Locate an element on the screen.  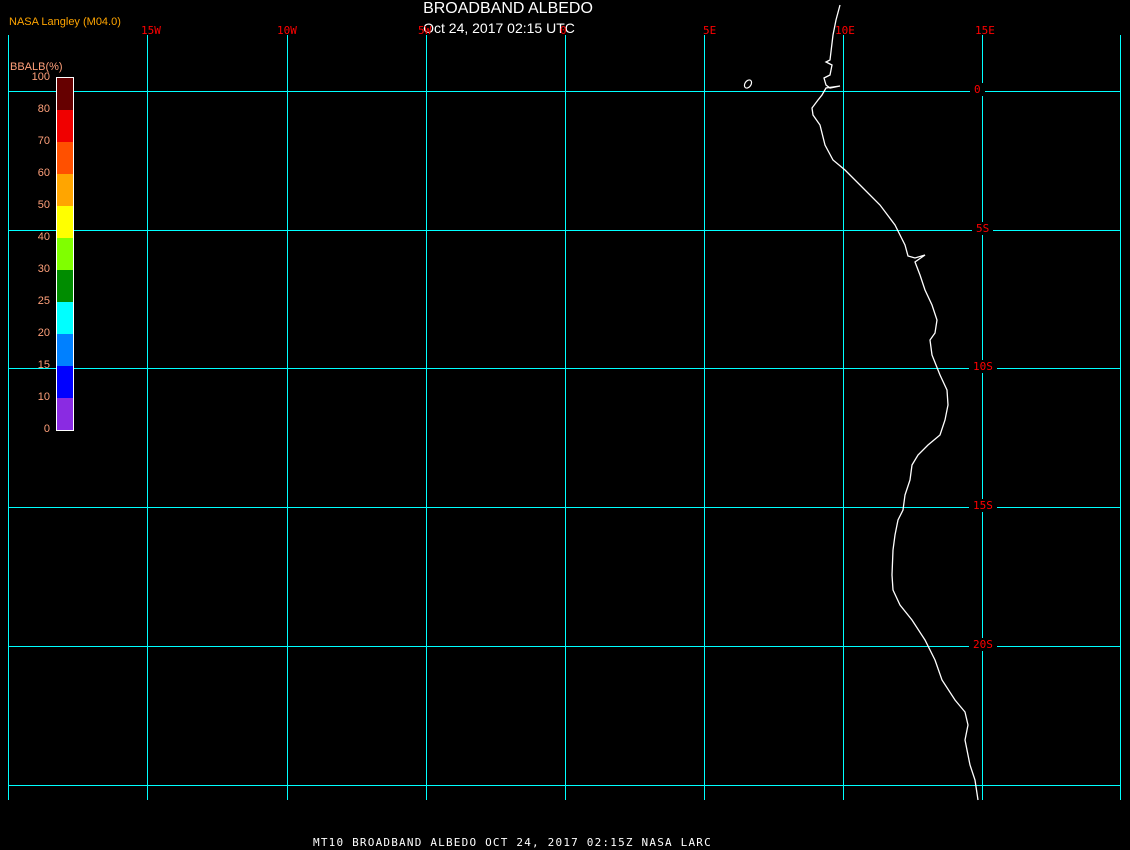
colorbar-label: 30 is located at coordinates (43, 269).